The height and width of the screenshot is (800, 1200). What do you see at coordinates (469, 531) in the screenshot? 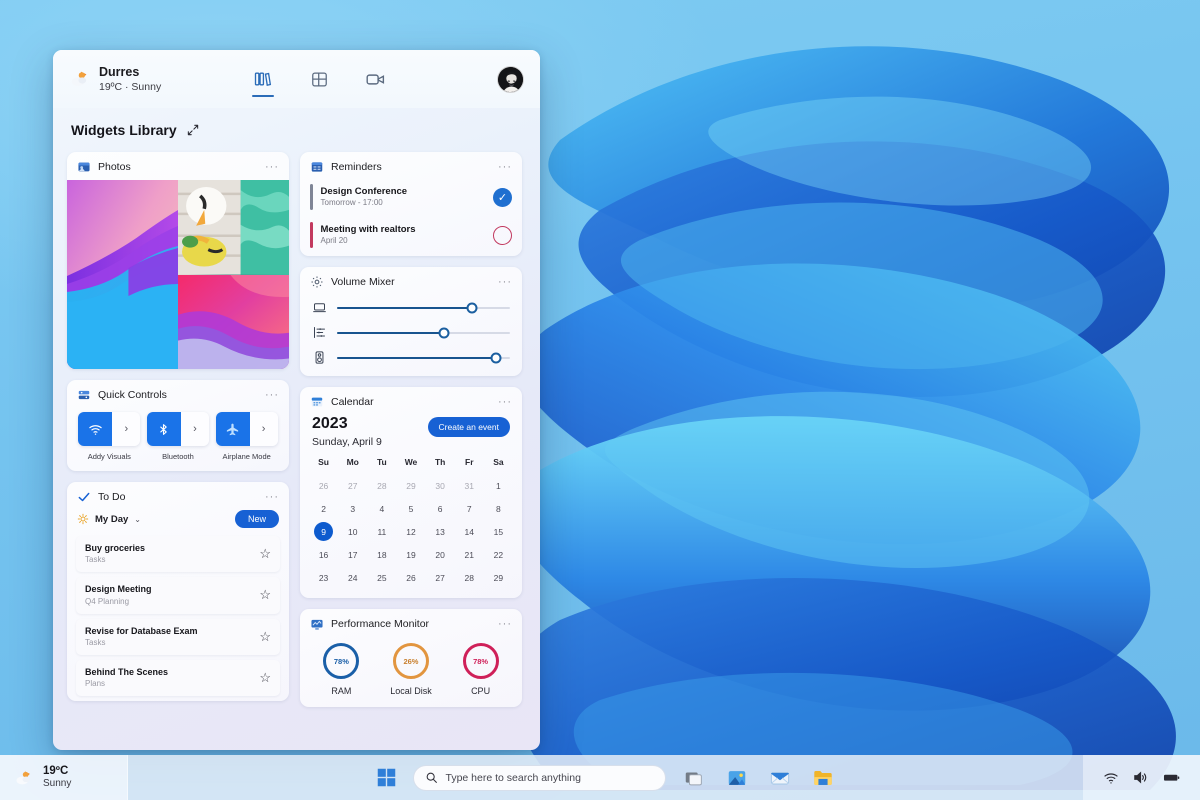
I see `calendar-day: 14` at bounding box center [469, 531].